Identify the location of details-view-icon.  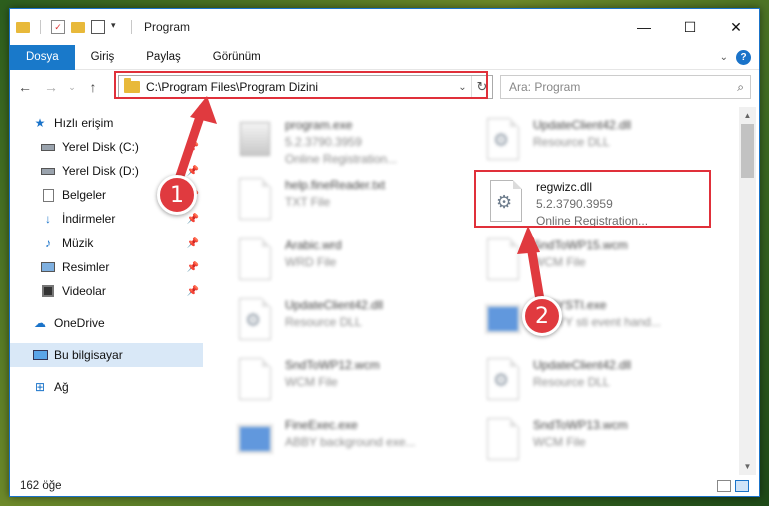
(724, 486).